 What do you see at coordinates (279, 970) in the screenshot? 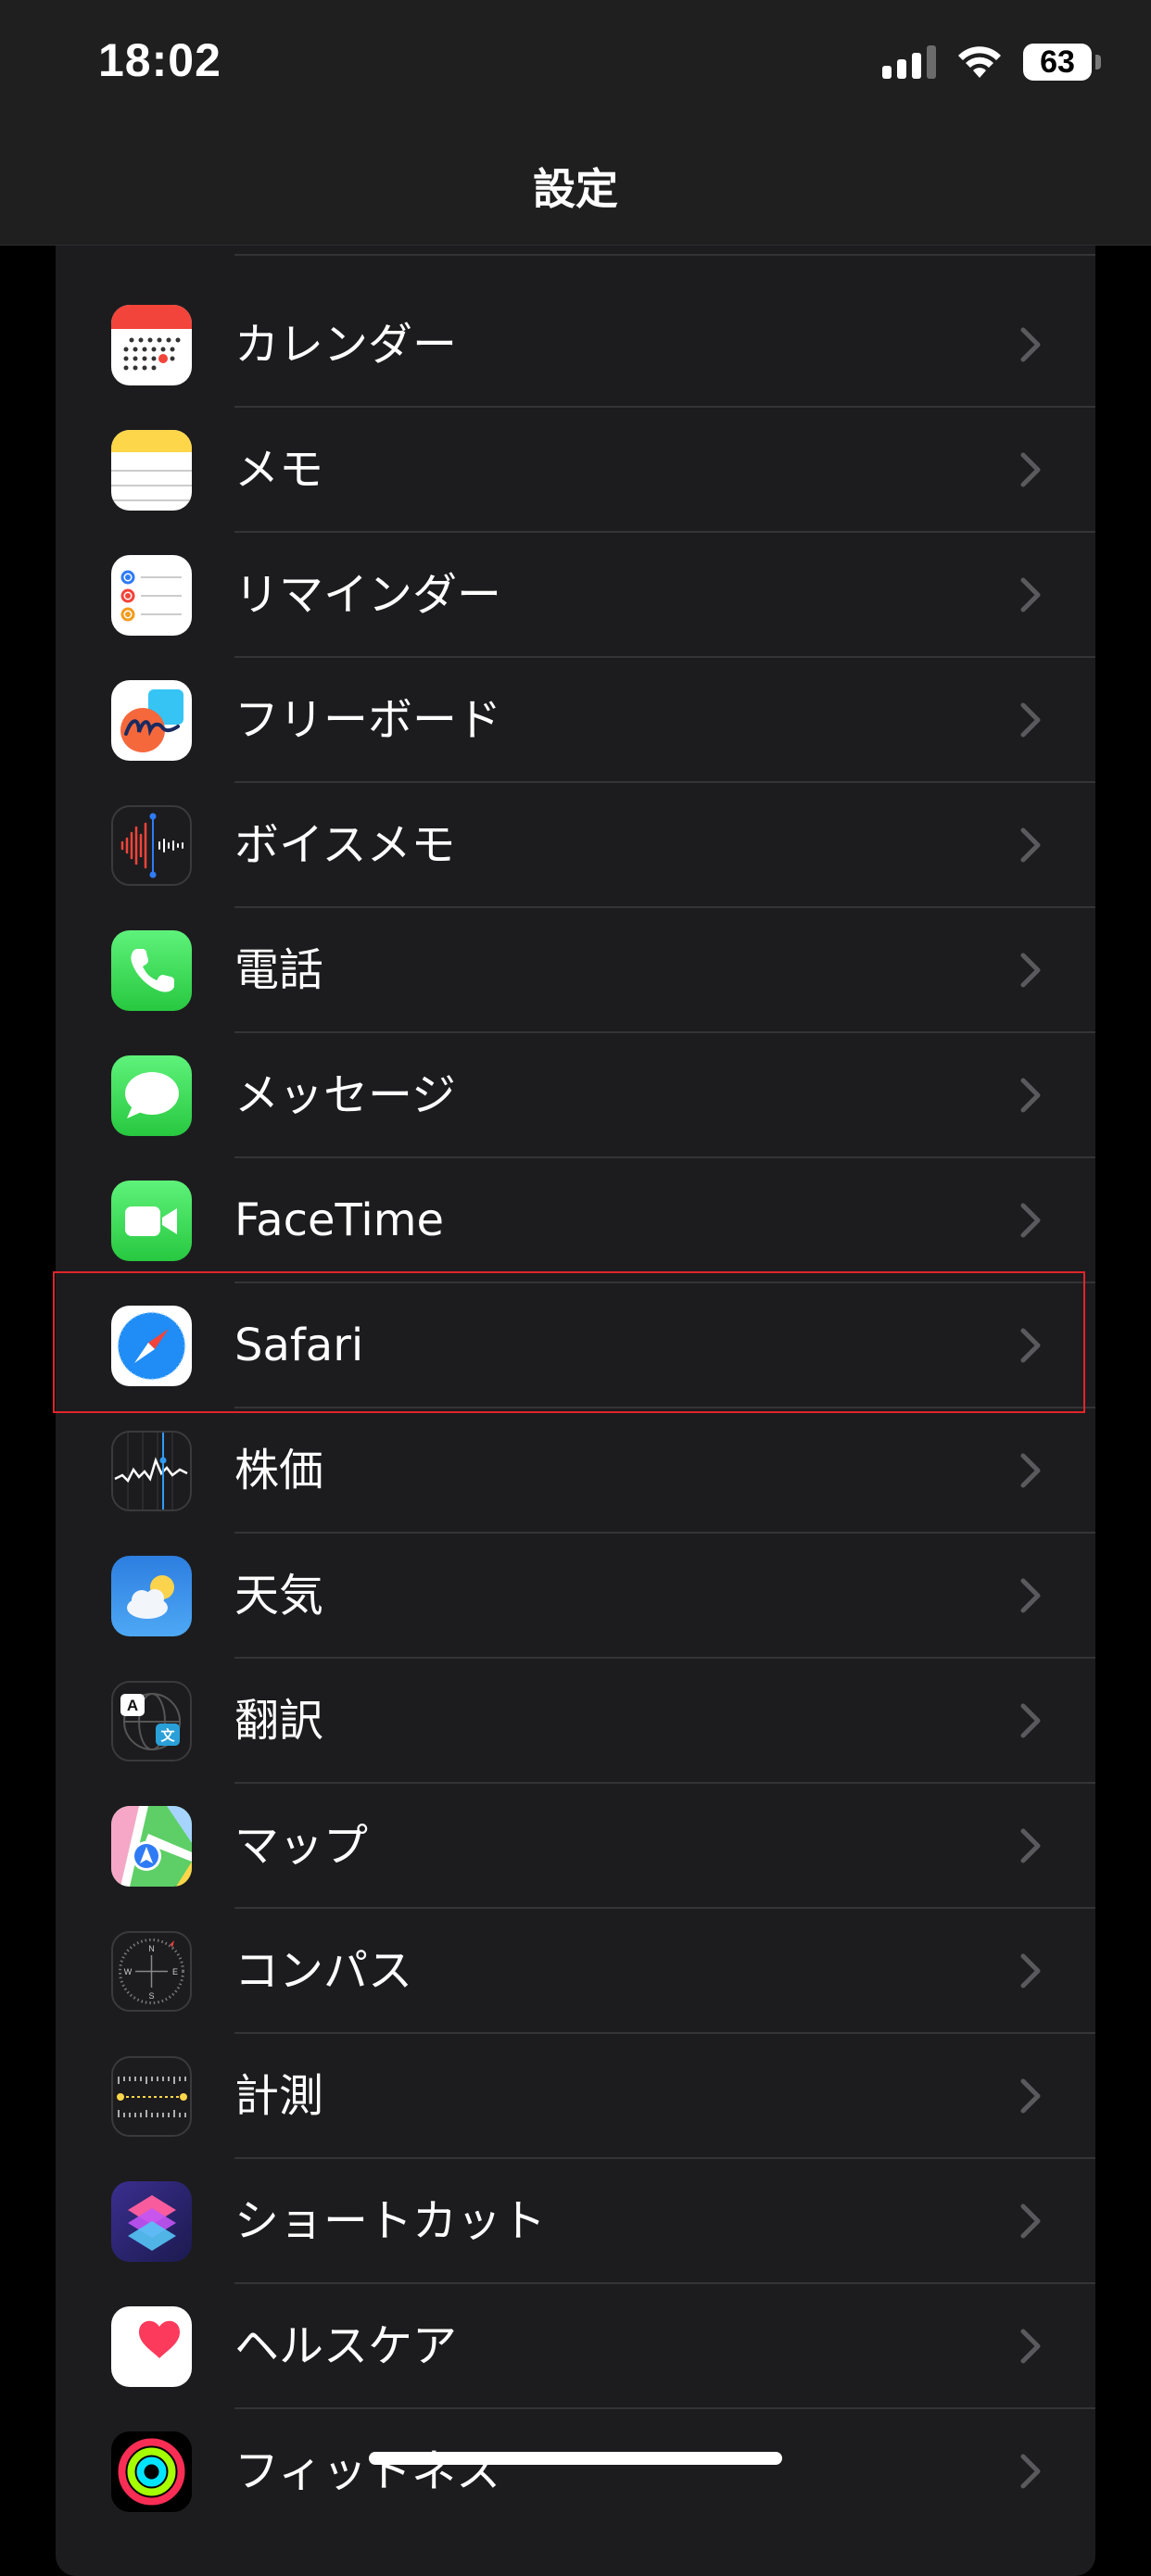
I see `settings-row-label: 電話` at bounding box center [279, 970].